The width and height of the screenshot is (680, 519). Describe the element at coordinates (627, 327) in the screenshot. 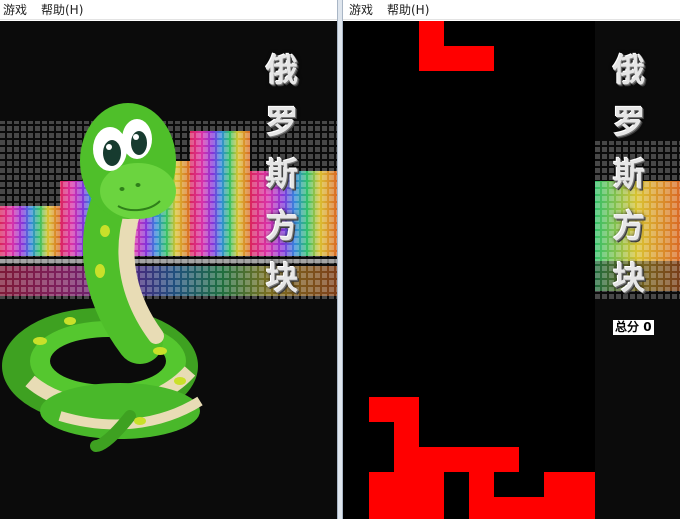

I see `score-label: 总分` at that location.